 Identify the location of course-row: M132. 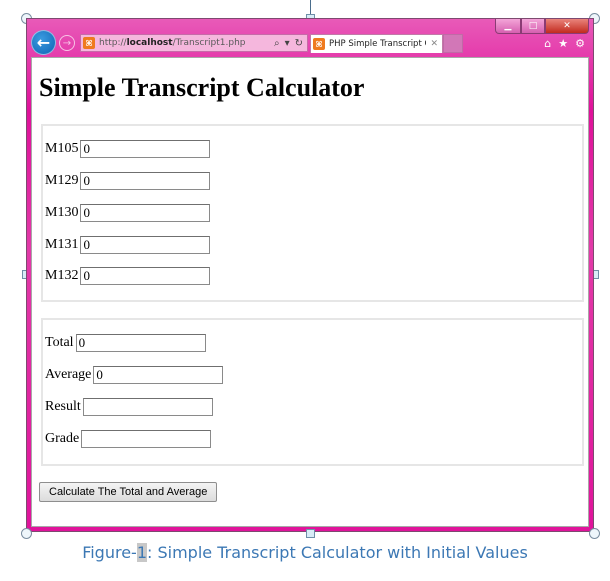
(128, 276).